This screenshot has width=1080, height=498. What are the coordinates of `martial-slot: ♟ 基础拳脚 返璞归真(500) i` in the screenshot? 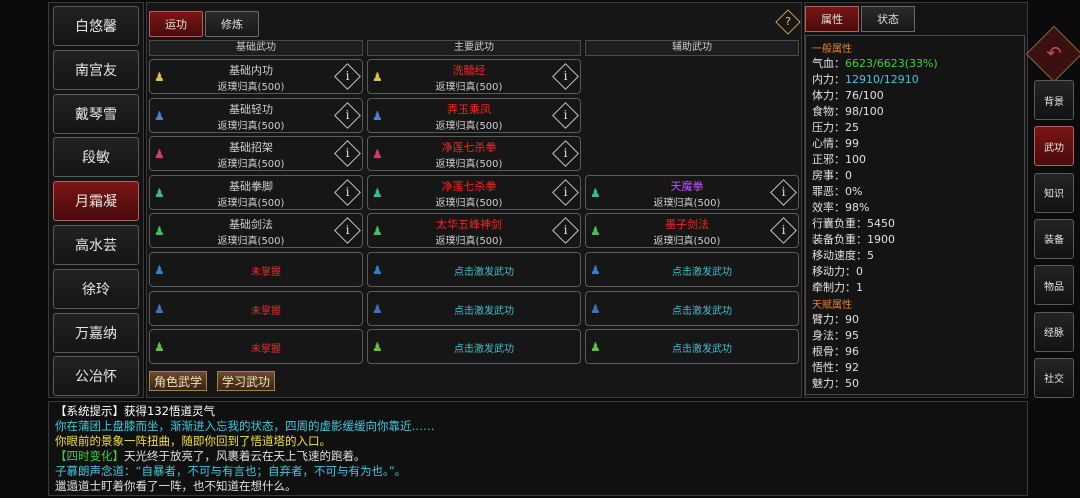 It's located at (256, 192).